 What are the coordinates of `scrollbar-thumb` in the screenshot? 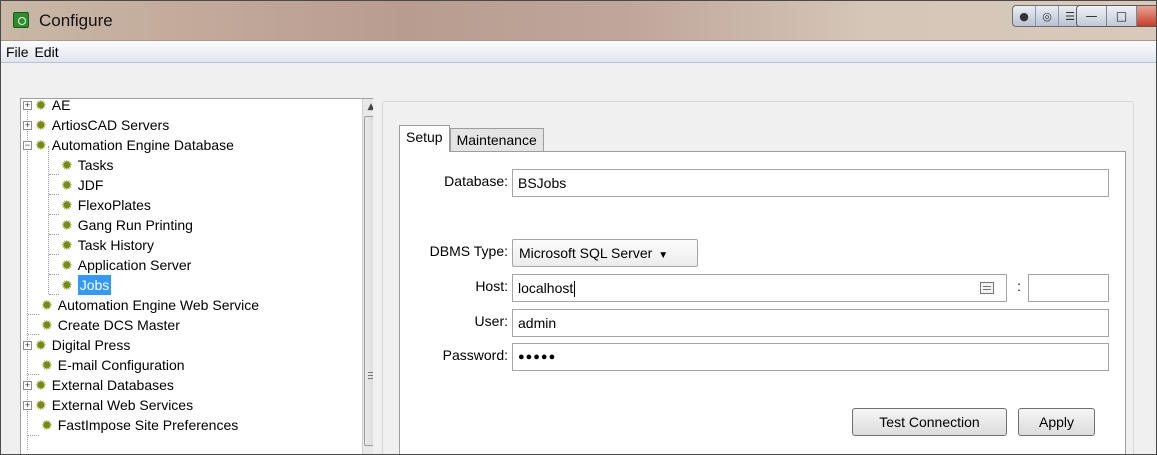 It's located at (368, 281).